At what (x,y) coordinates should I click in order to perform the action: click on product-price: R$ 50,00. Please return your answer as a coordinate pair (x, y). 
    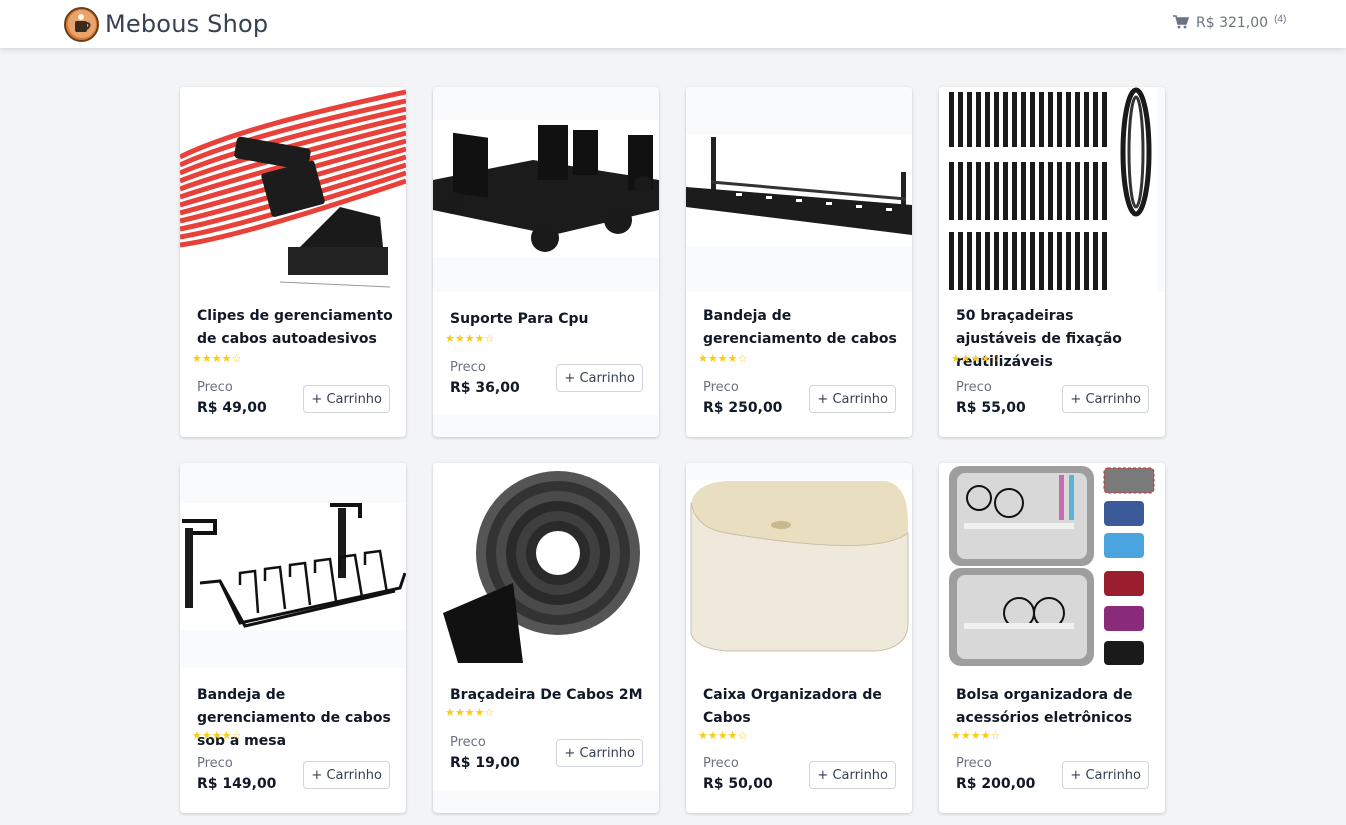
    Looking at the image, I should click on (738, 784).